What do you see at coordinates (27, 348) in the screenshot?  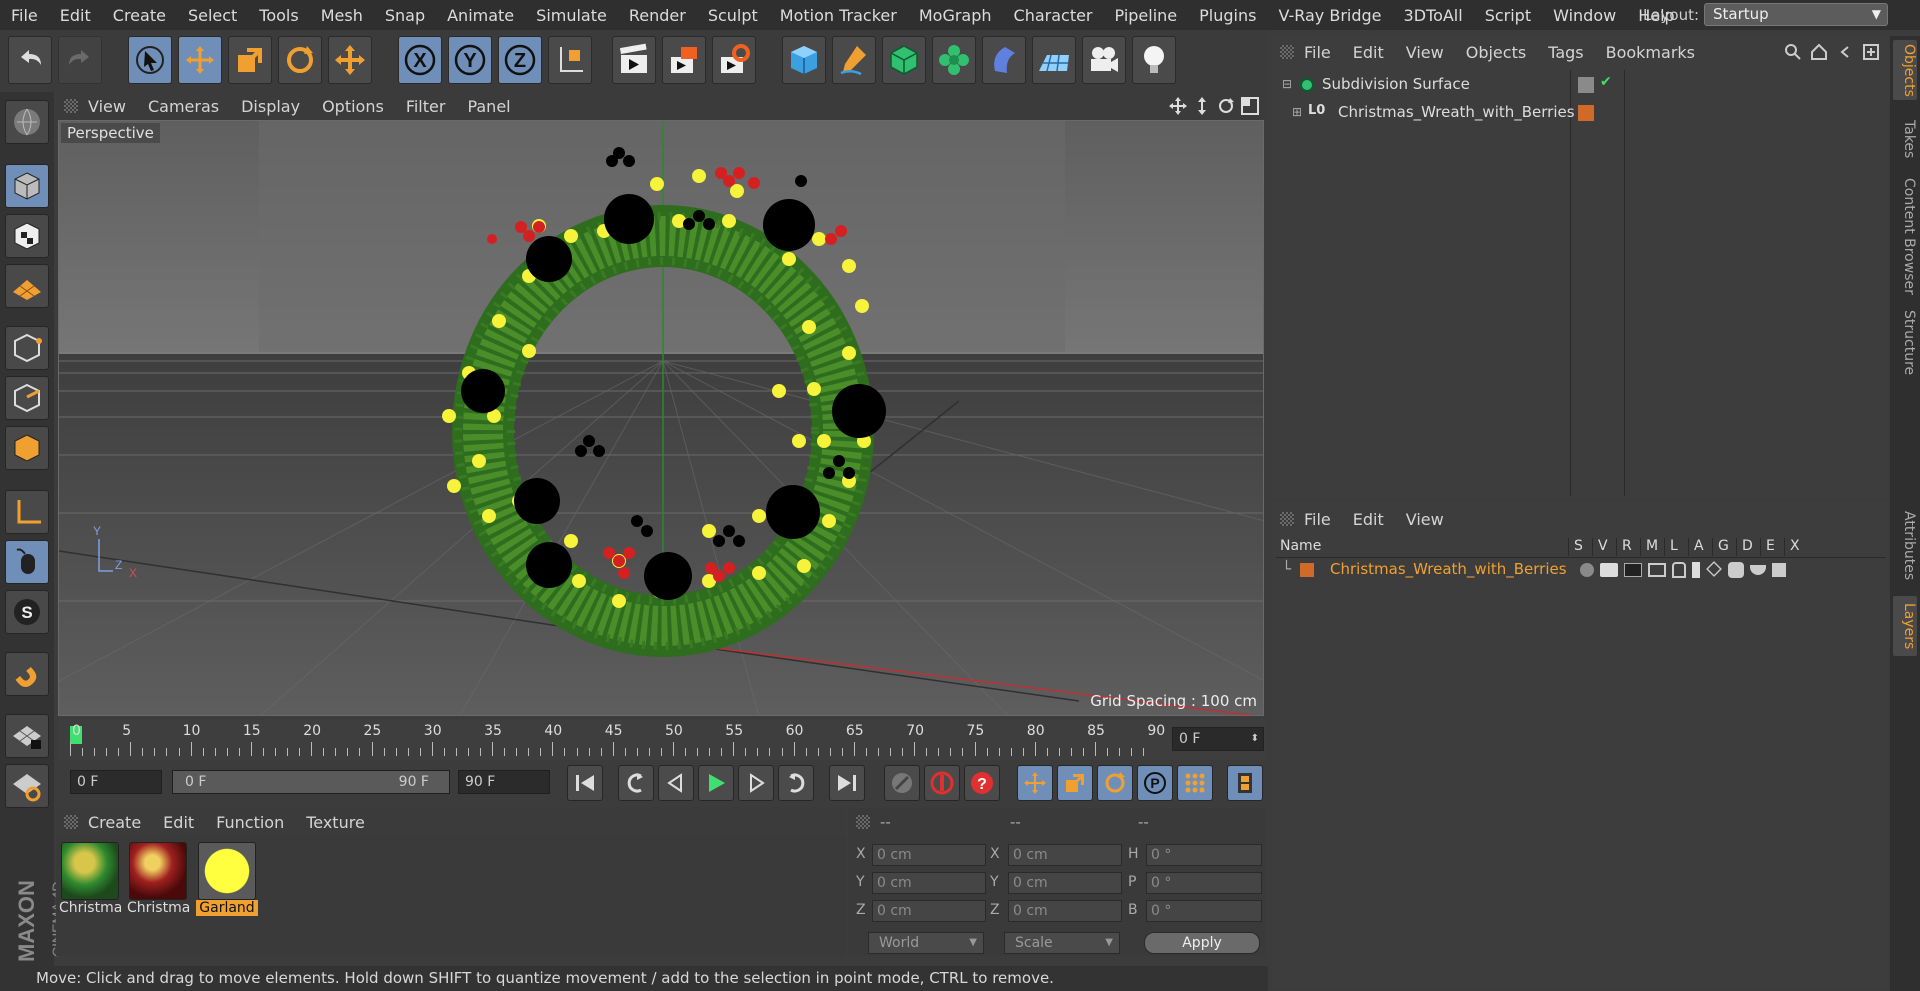 I see `points-mode-button` at bounding box center [27, 348].